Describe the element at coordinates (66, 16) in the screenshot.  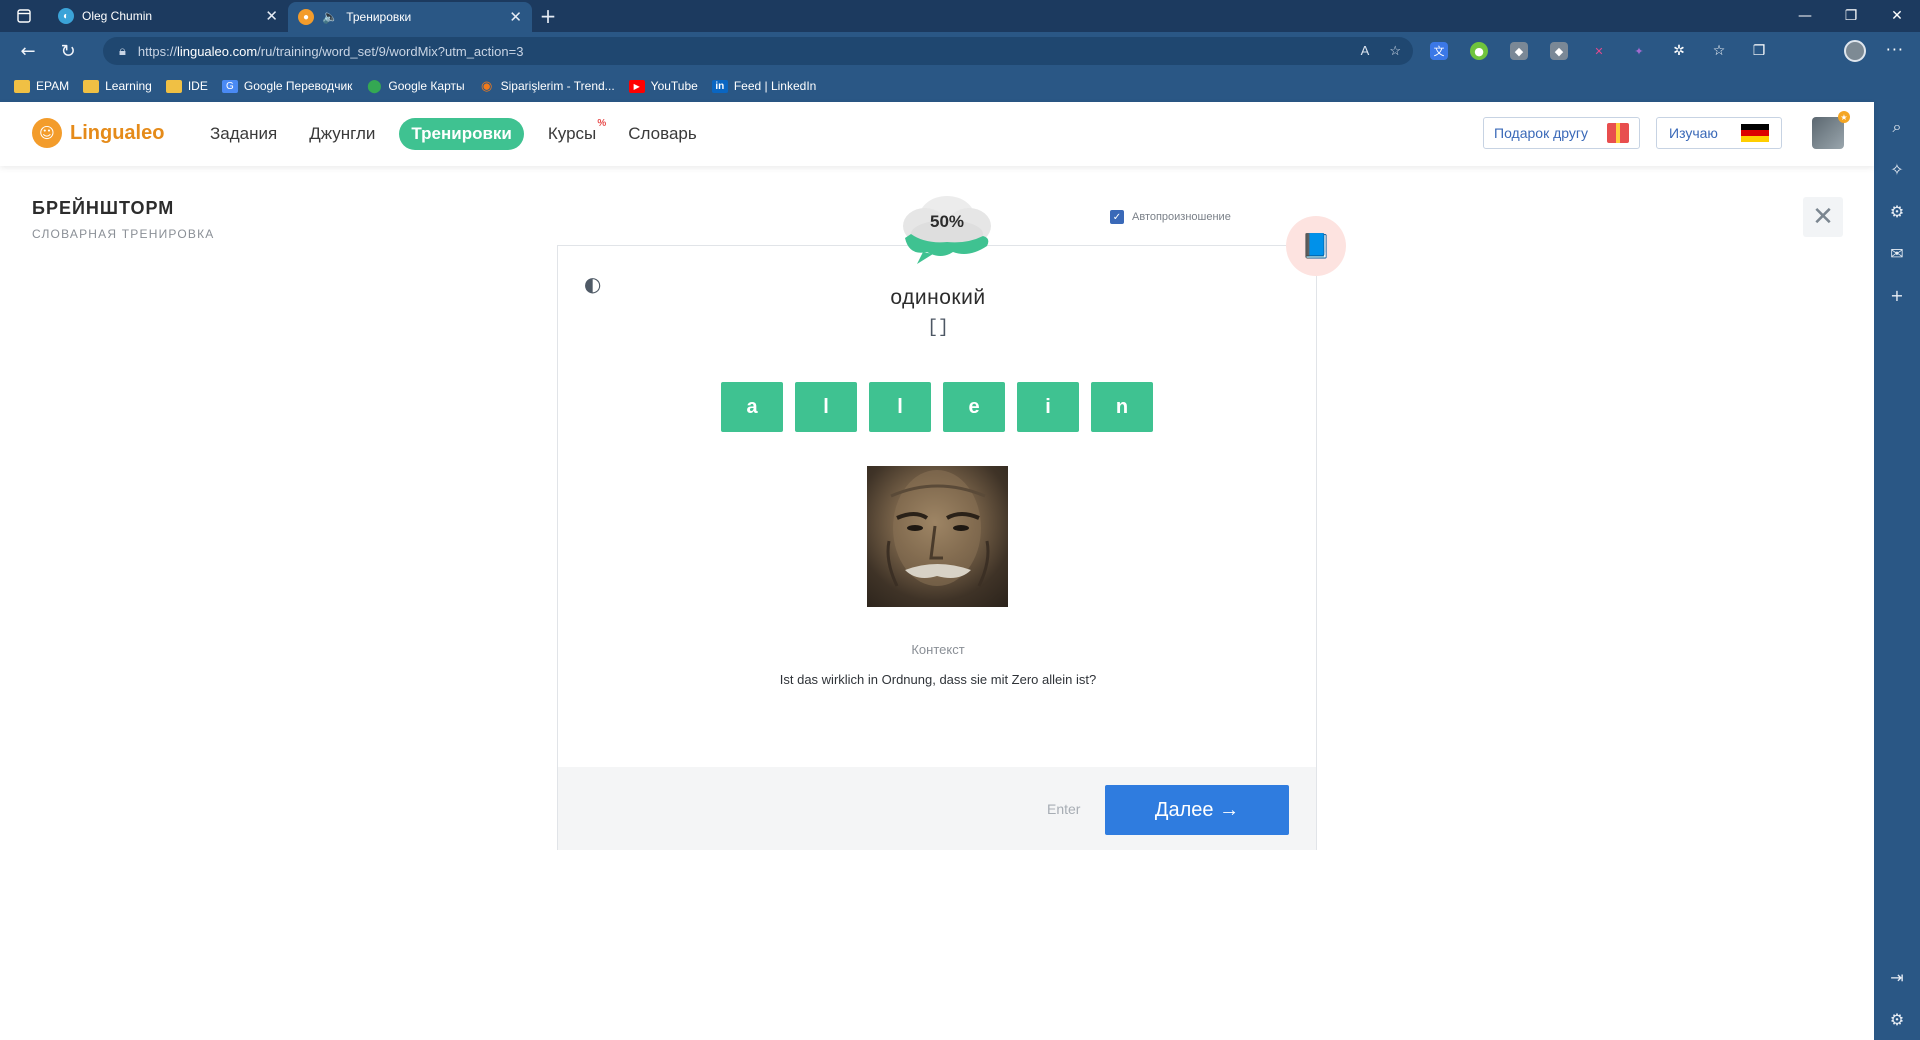
I see `globe-icon: ◐` at that location.